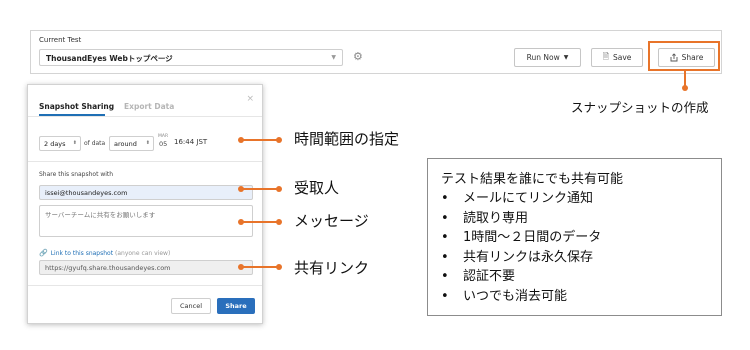 This screenshot has height=350, width=750. Describe the element at coordinates (146, 192) in the screenshot. I see `email-field: issei@thousandeyes.com` at that location.